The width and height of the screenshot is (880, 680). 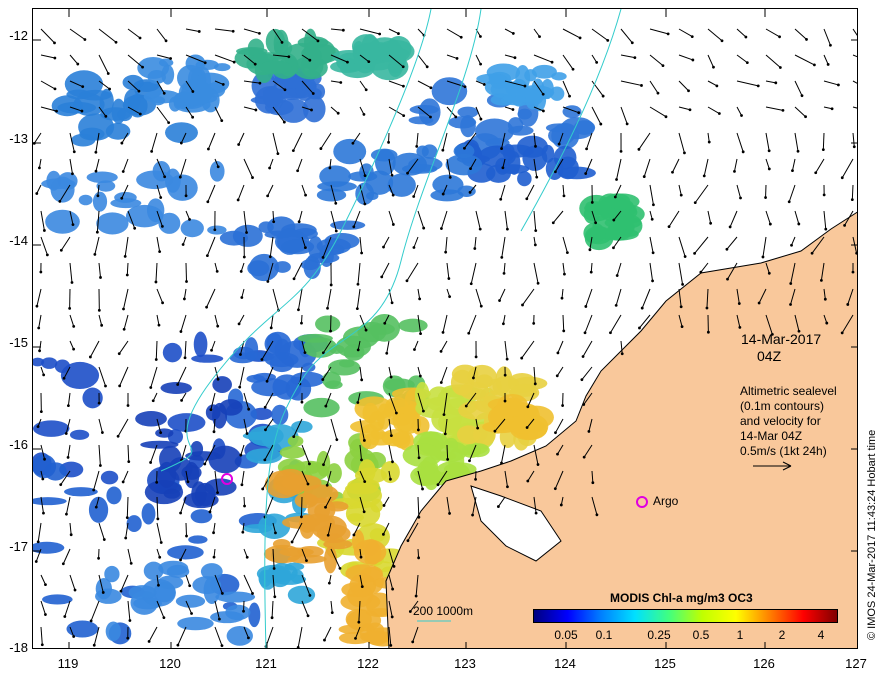 I want to click on legend-line: Altimetric sealevel, so click(x=788, y=391).